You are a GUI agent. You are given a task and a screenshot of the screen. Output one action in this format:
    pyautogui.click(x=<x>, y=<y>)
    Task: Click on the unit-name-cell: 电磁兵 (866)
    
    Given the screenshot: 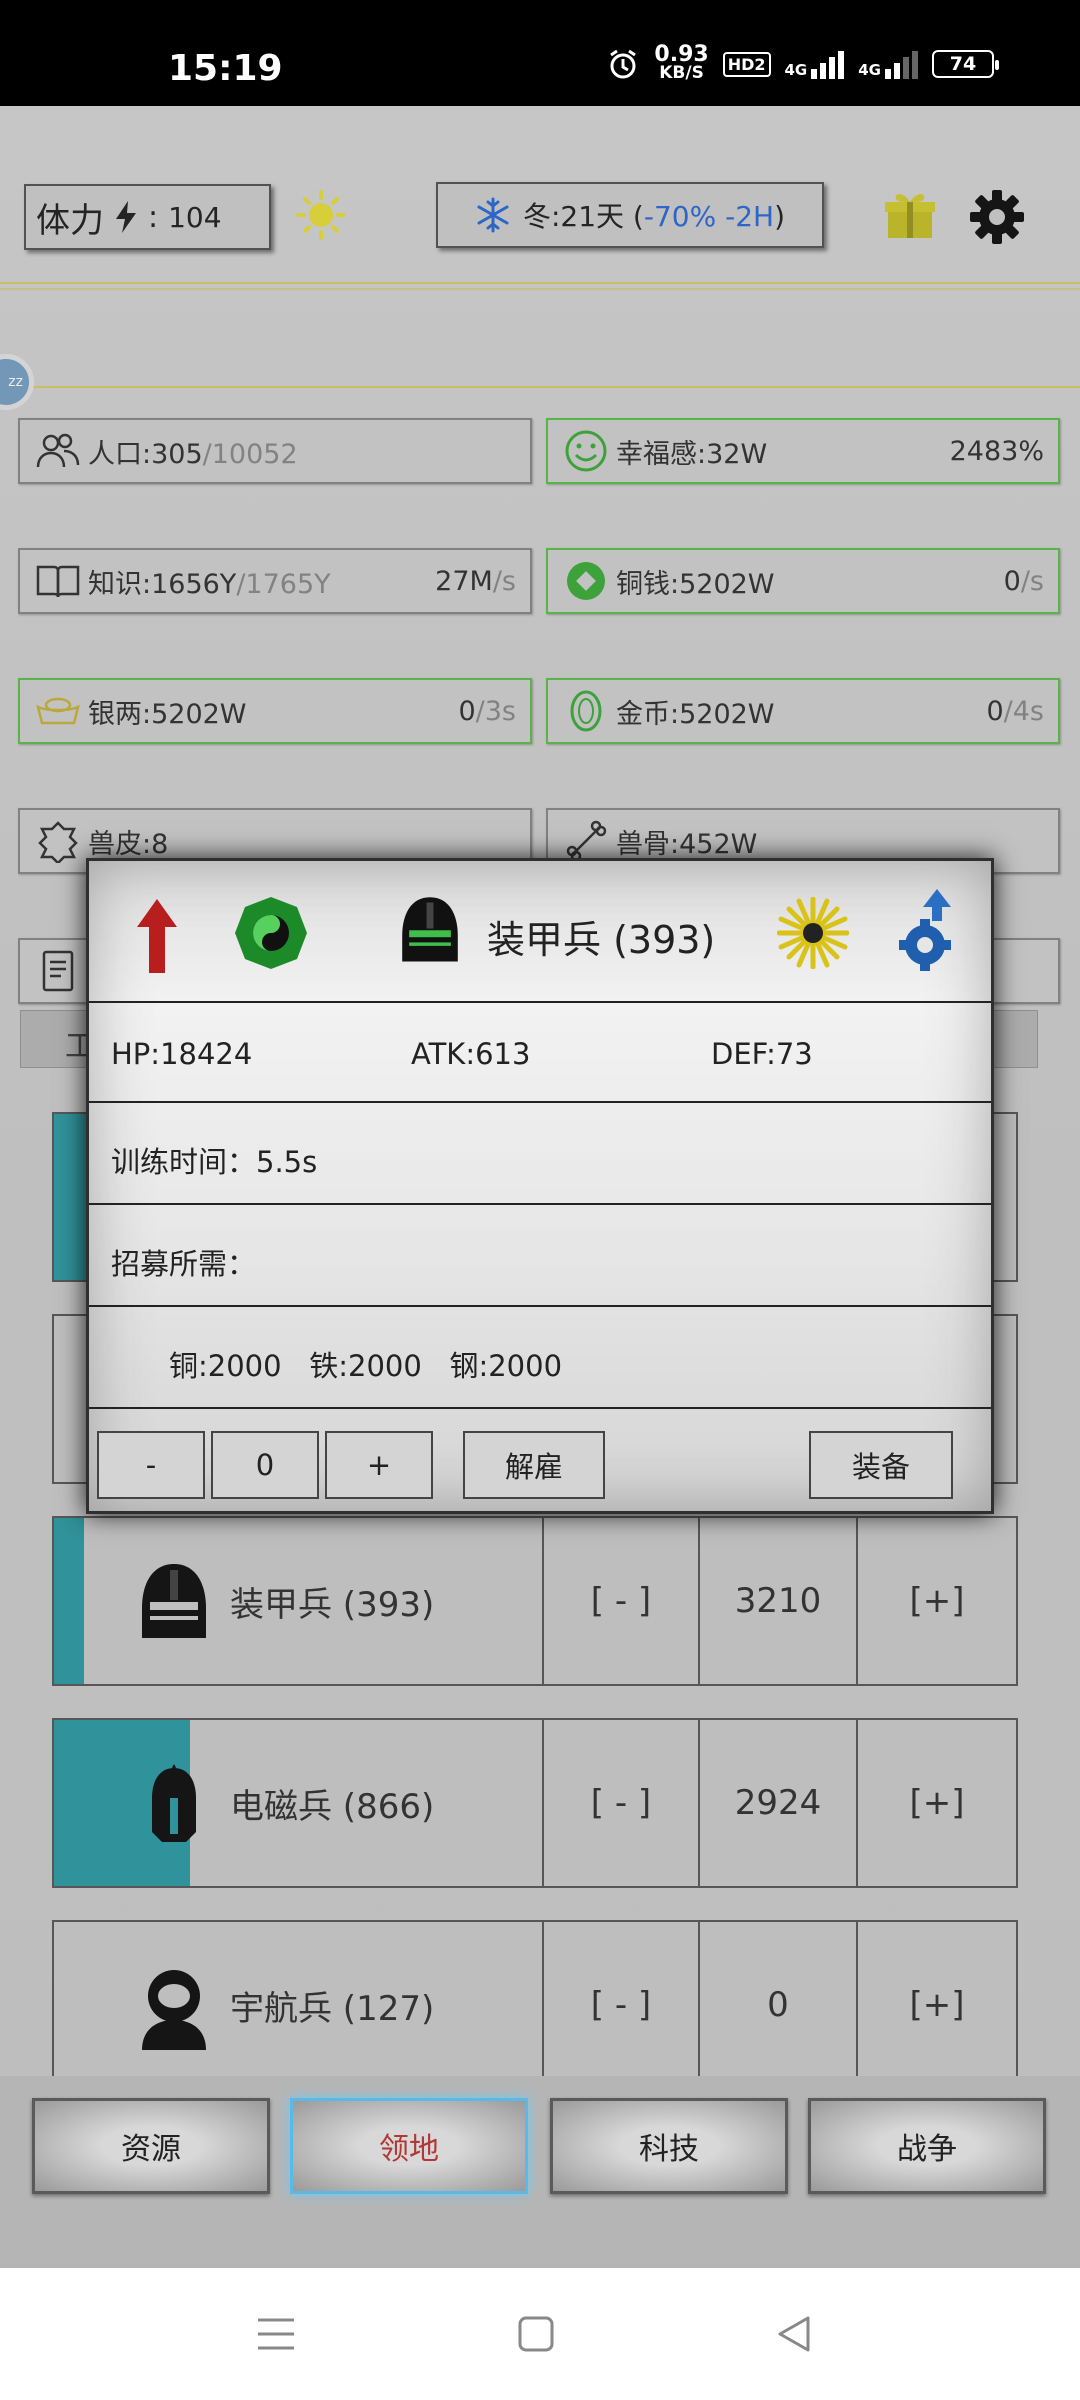 What is the action you would take?
    pyautogui.click(x=298, y=1803)
    